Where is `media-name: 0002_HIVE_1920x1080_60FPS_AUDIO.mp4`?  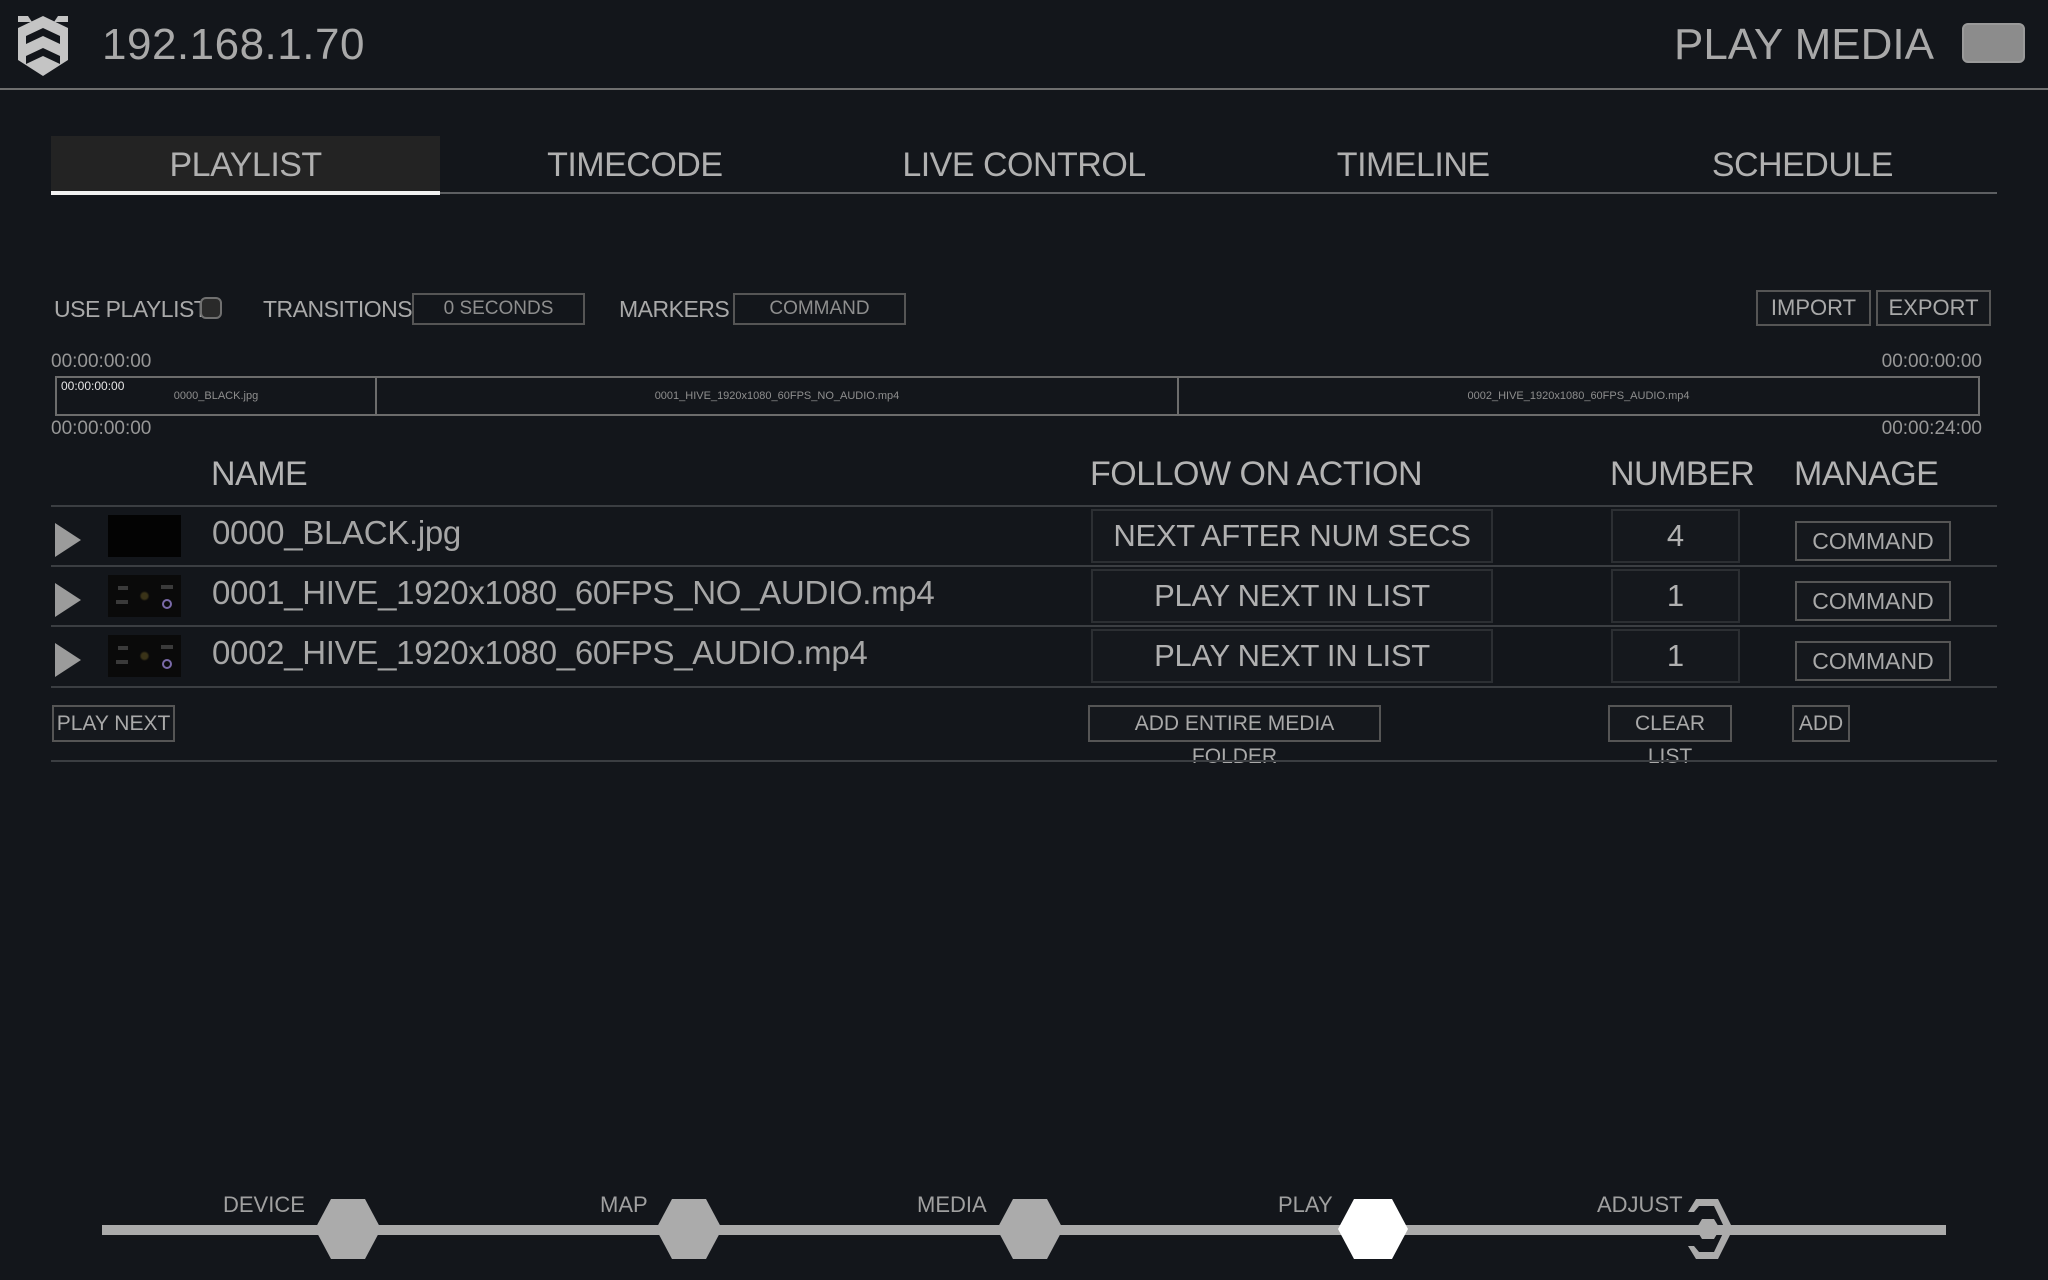 media-name: 0002_HIVE_1920x1080_60FPS_AUDIO.mp4 is located at coordinates (540, 652).